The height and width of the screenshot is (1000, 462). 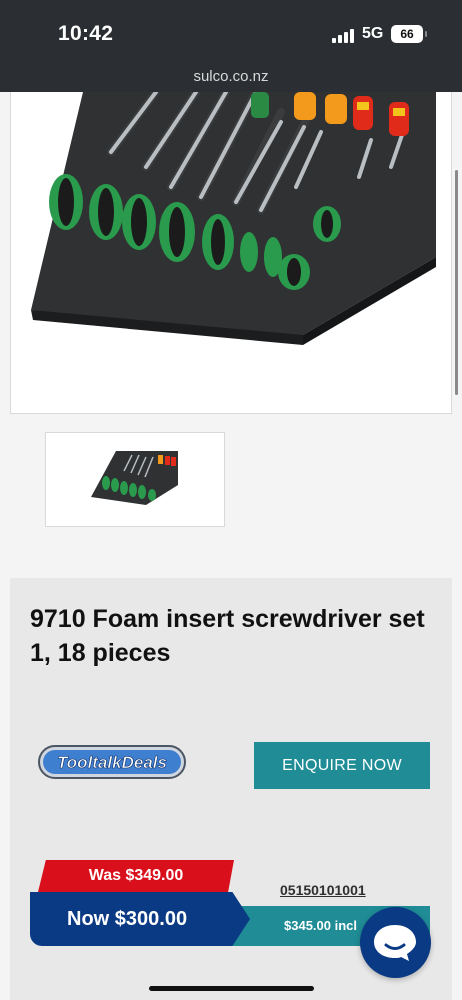 I want to click on was-price: Was $349.00, so click(x=136, y=876).